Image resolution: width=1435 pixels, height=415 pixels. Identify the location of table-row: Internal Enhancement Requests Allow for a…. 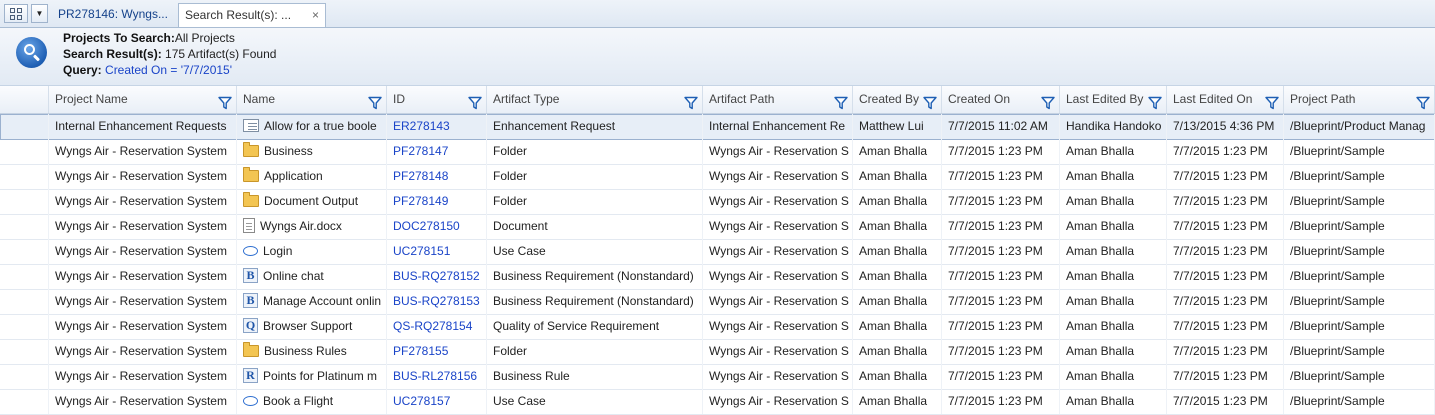
(717, 127).